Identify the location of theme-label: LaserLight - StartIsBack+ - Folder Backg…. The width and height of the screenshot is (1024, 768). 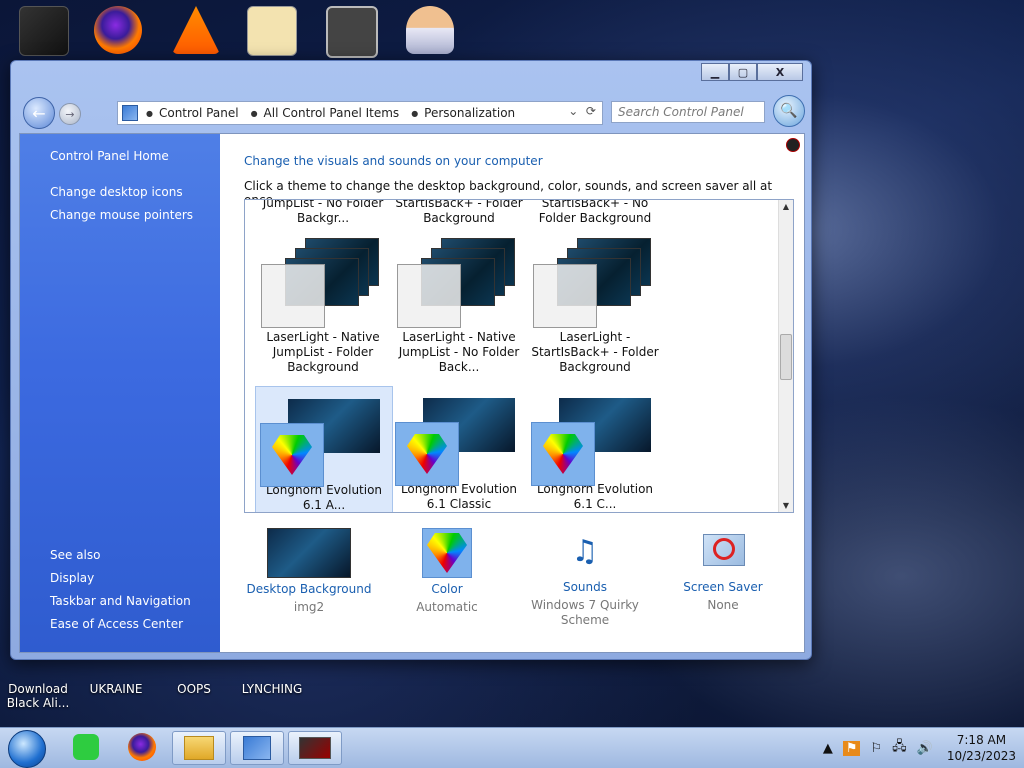
(595, 352).